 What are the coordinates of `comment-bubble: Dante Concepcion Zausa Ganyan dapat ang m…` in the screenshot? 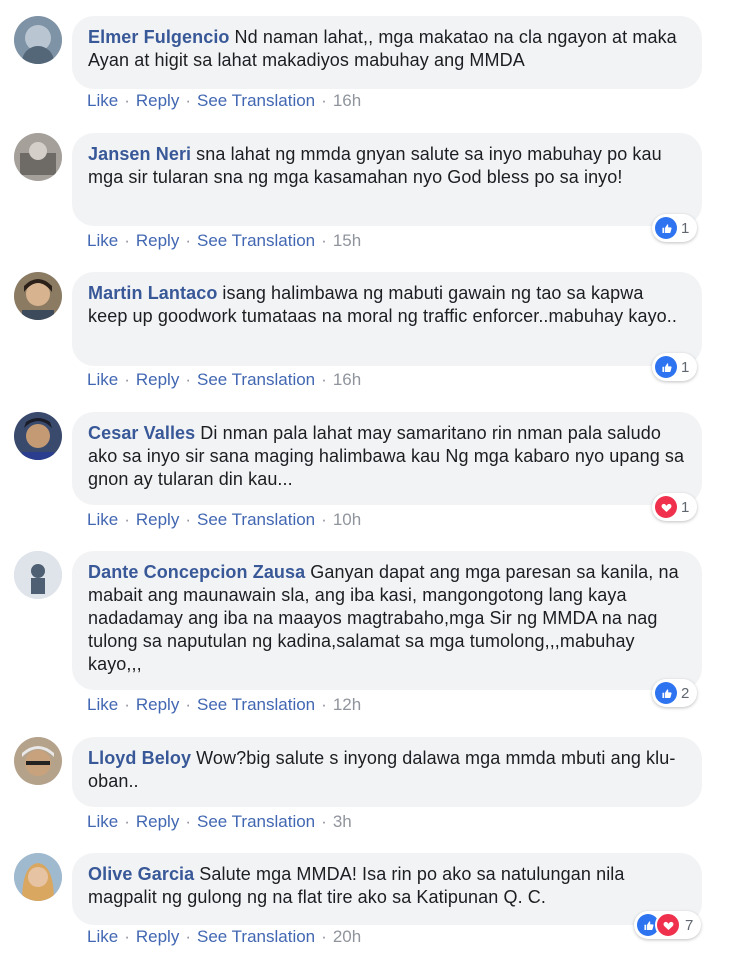 It's located at (387, 620).